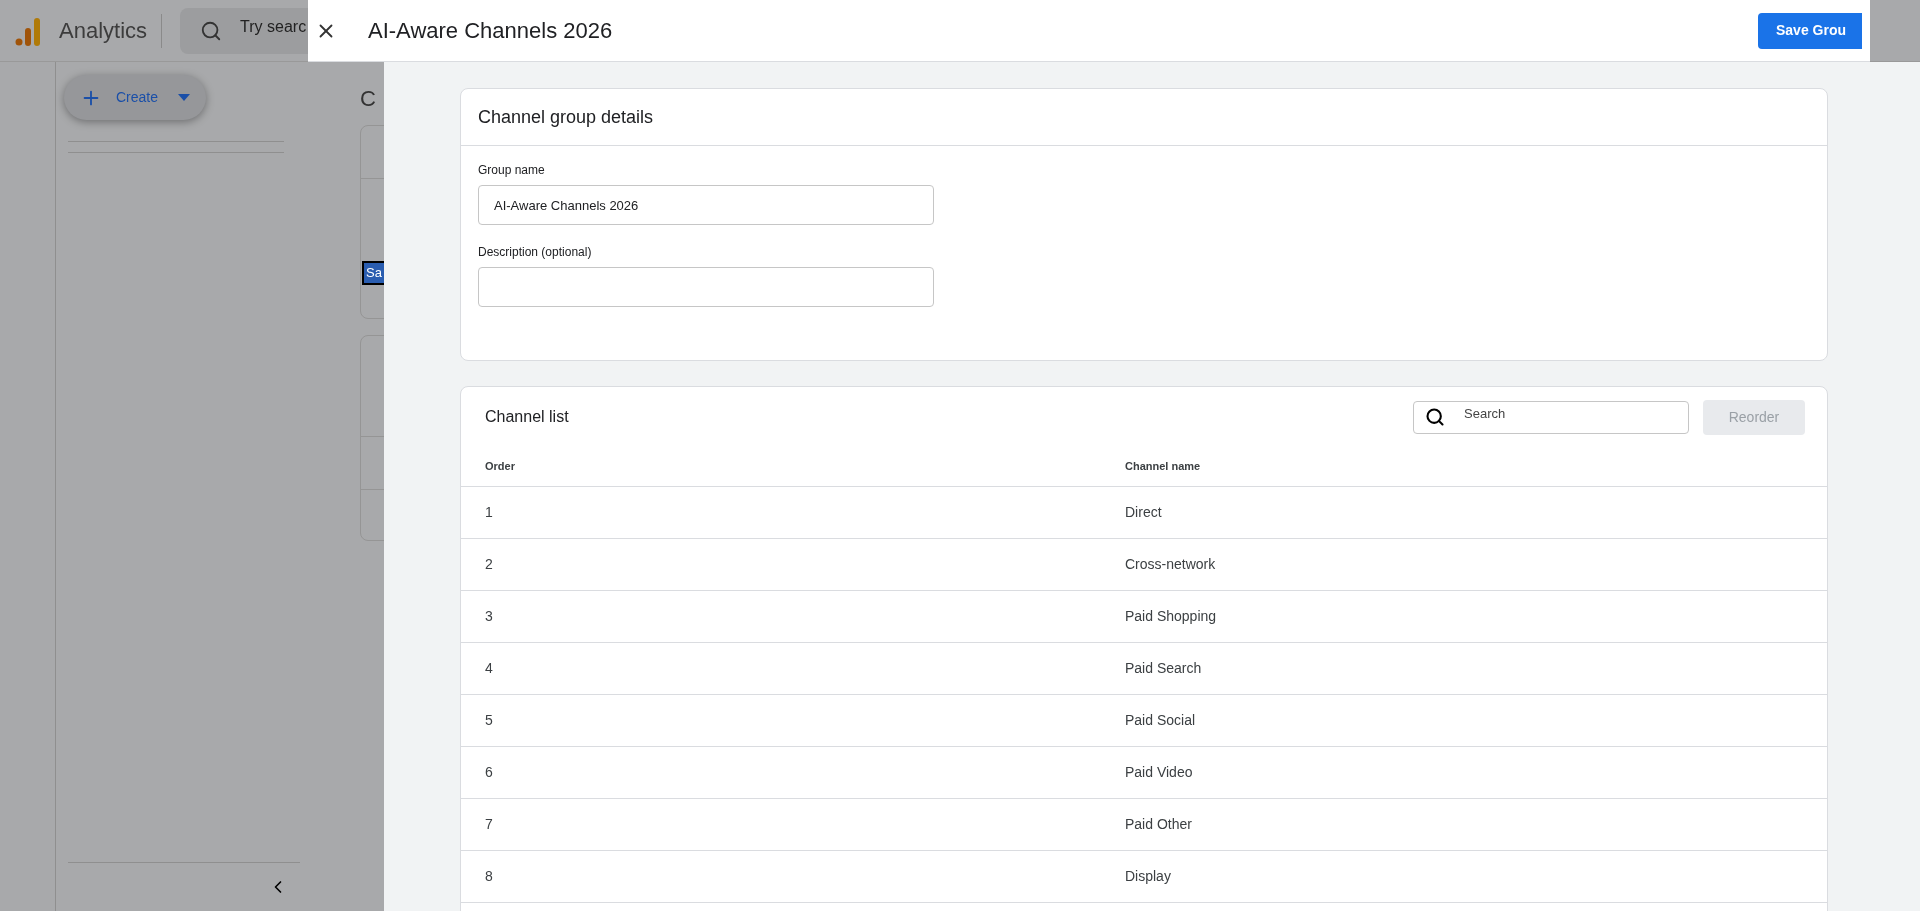 This screenshot has width=1920, height=911. What do you see at coordinates (706, 287) in the screenshot?
I see `text-field` at bounding box center [706, 287].